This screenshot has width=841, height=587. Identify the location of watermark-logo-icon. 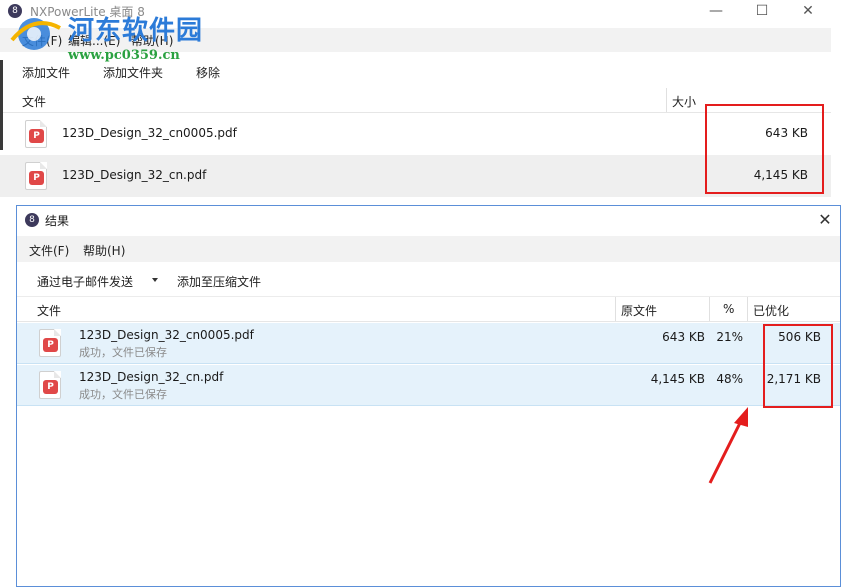
(35, 34).